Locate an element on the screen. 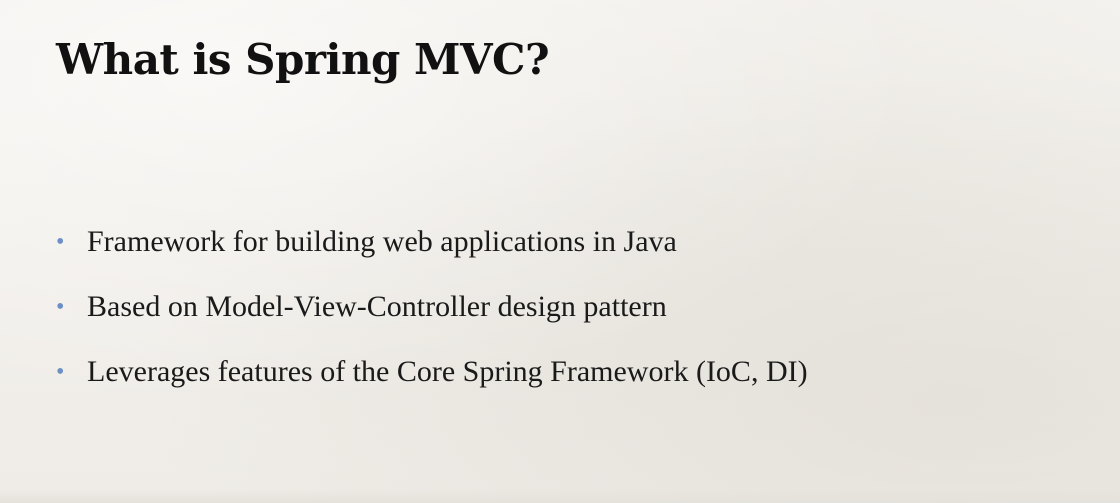 Image resolution: width=1120 pixels, height=503 pixels. paper-edge is located at coordinates (560, 496).